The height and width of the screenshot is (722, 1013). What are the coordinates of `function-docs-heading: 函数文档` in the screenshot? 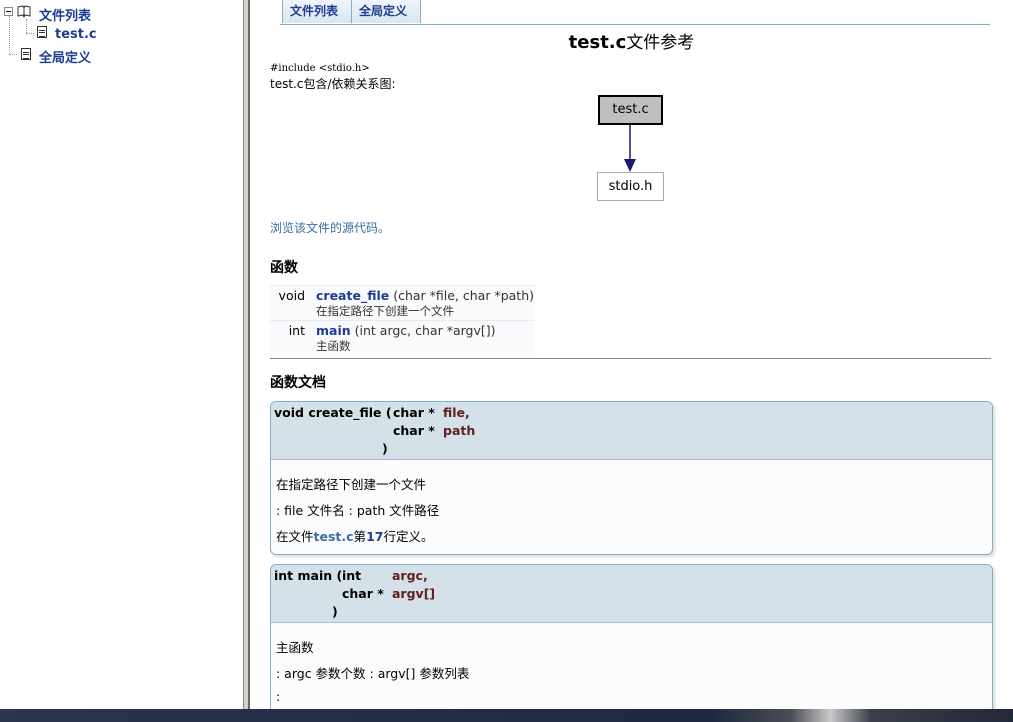 It's located at (298, 383).